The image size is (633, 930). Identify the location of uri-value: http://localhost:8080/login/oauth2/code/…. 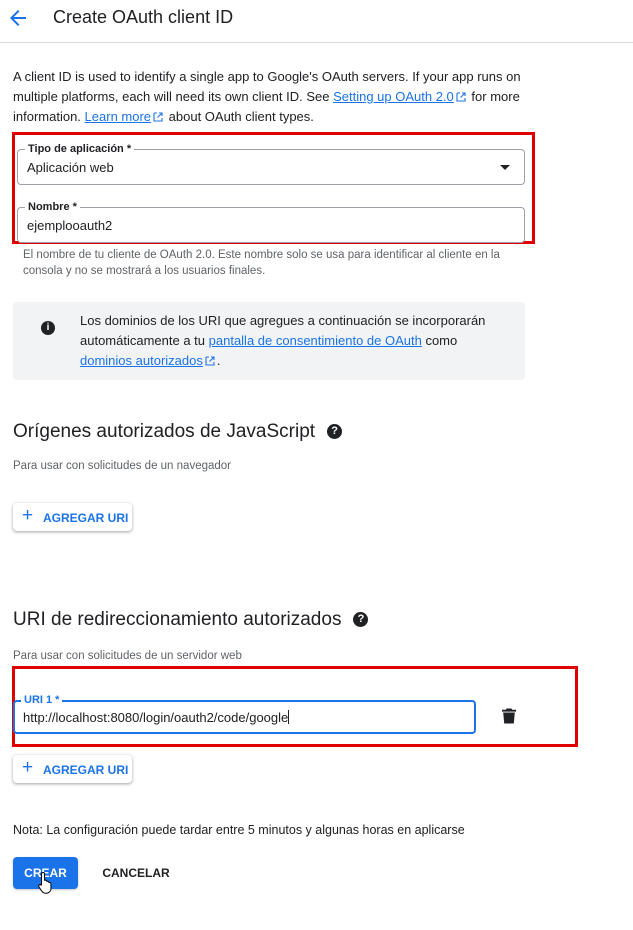
(156, 717).